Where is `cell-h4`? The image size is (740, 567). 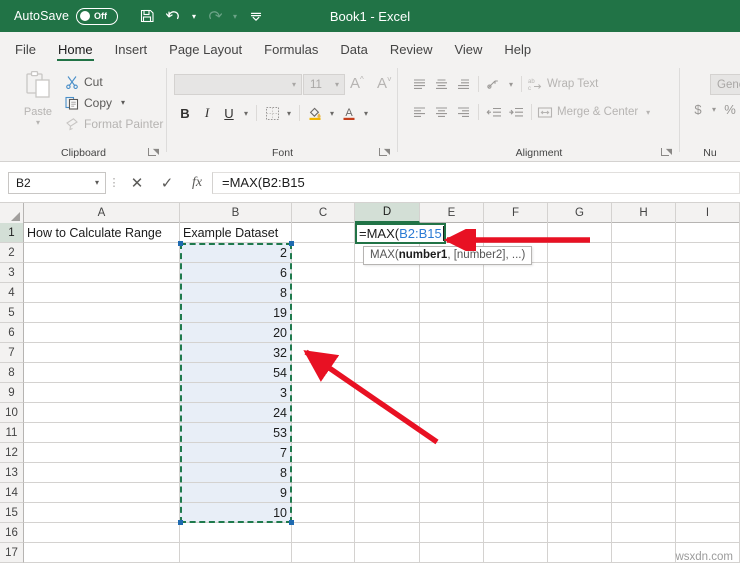 cell-h4 is located at coordinates (644, 293).